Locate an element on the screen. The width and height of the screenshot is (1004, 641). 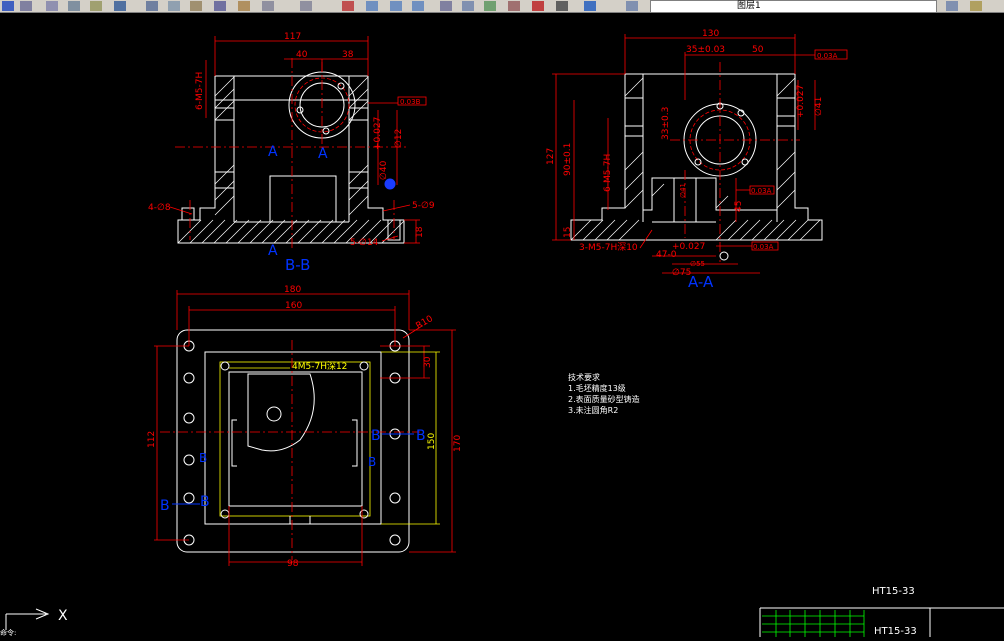
properties-icon is located at coordinates (446, 6).